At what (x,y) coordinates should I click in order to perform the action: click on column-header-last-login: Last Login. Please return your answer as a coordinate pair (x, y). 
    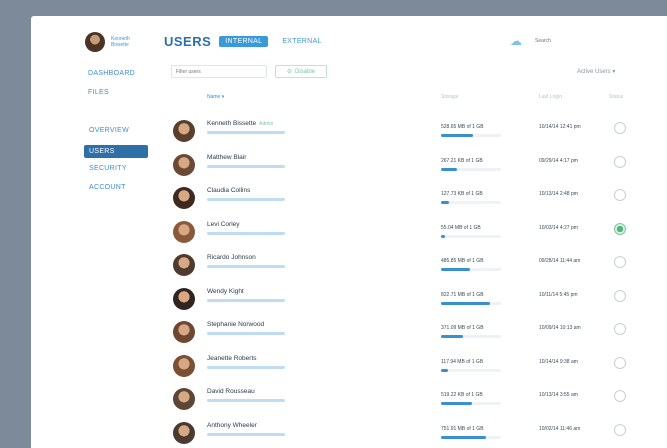
    Looking at the image, I should click on (550, 97).